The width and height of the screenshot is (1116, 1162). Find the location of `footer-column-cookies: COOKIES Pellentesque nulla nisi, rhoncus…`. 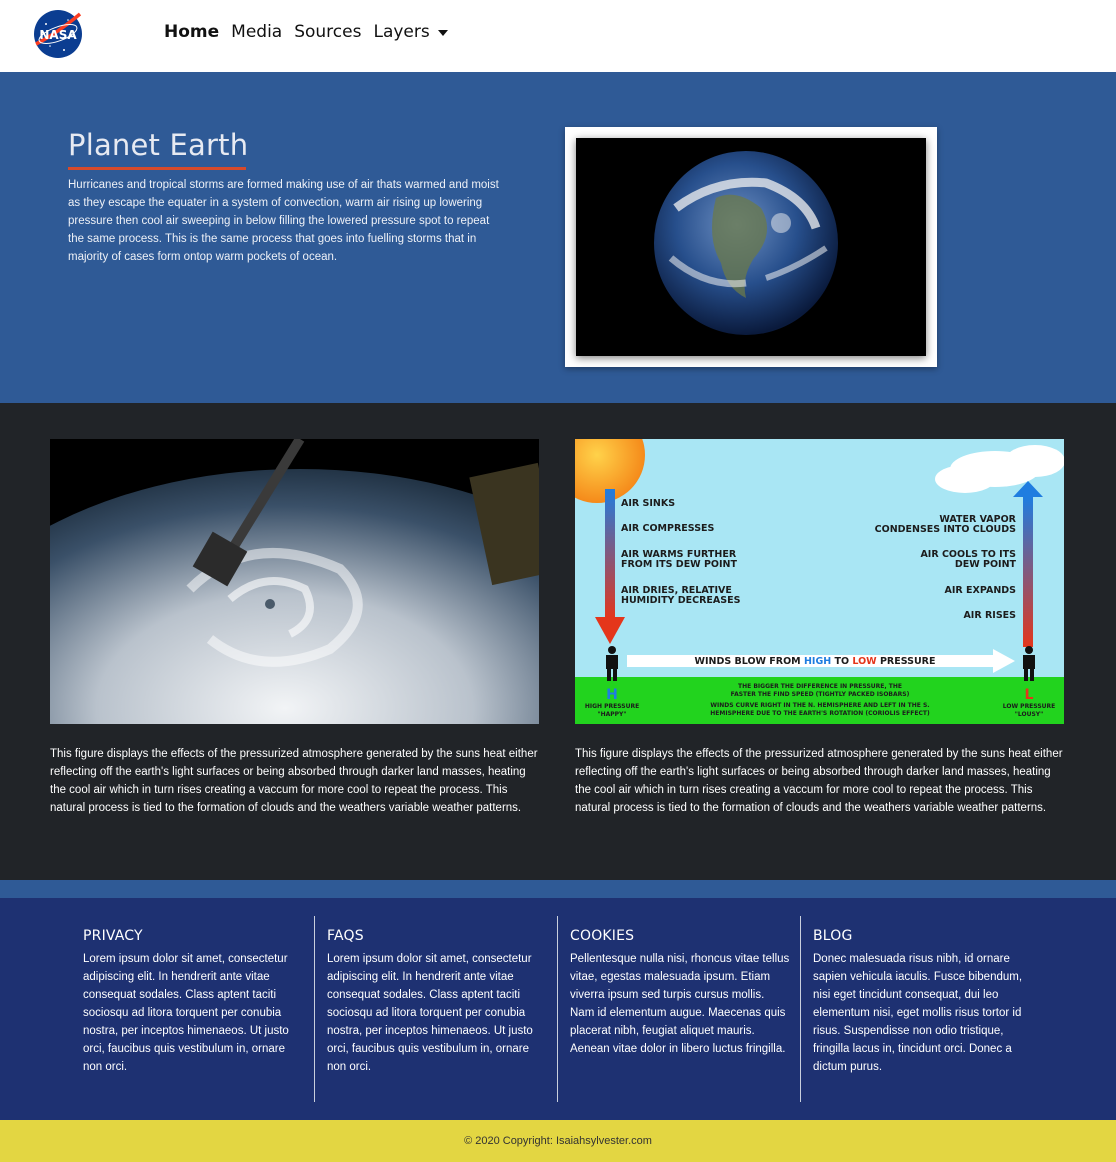

footer-column-cookies: COOKIES Pellentesque nulla nisi, rhoncus… is located at coordinates (680, 993).